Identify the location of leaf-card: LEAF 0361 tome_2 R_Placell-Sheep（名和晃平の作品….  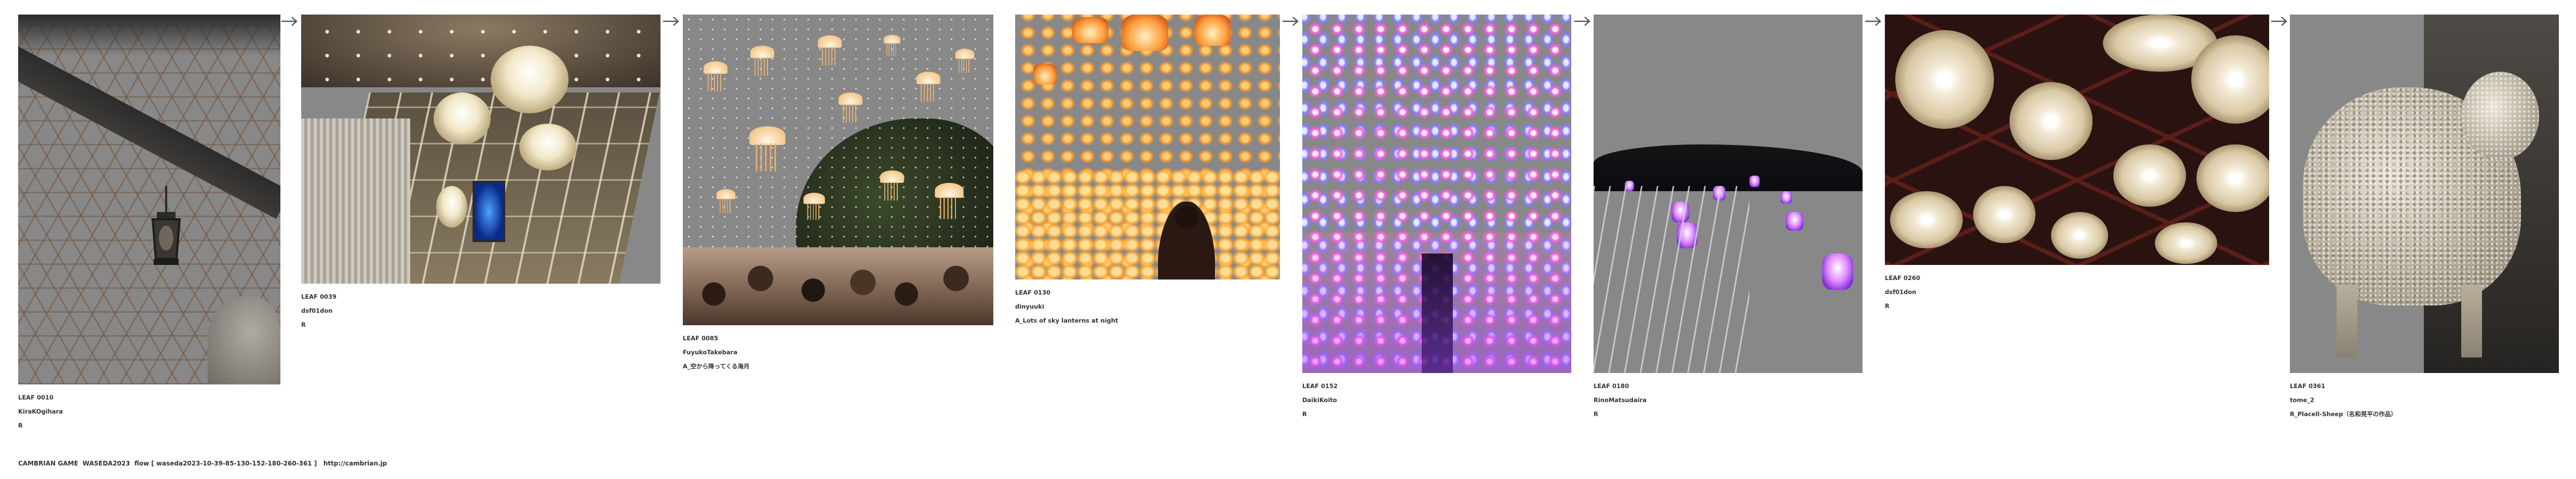
(2424, 218).